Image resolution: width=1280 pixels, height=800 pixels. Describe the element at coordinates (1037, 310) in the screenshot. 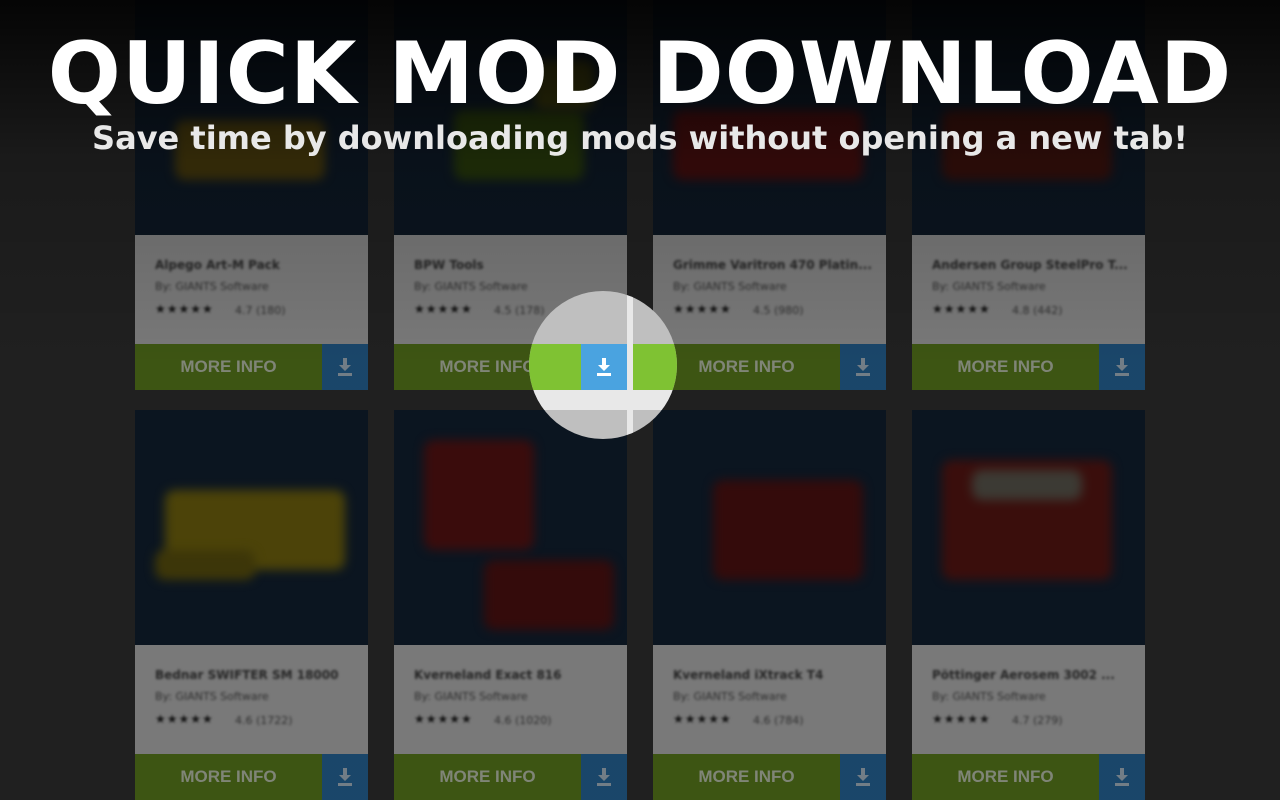

I see `rating-text: 4.8 (442)` at that location.